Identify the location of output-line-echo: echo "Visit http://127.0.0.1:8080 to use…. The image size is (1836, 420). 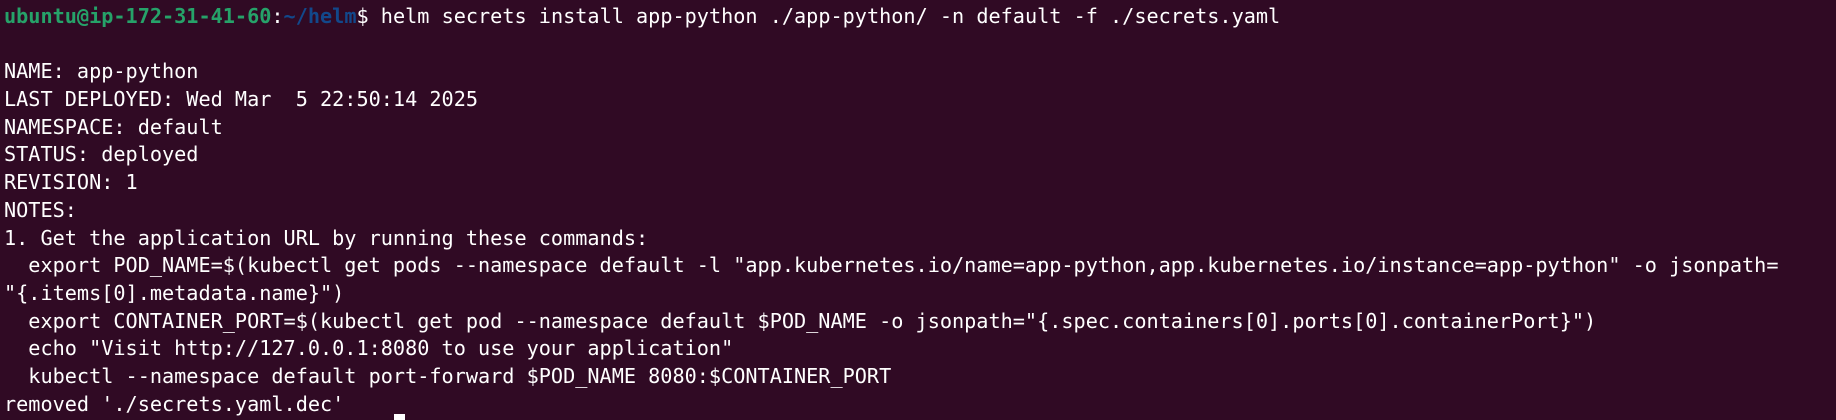
(369, 348).